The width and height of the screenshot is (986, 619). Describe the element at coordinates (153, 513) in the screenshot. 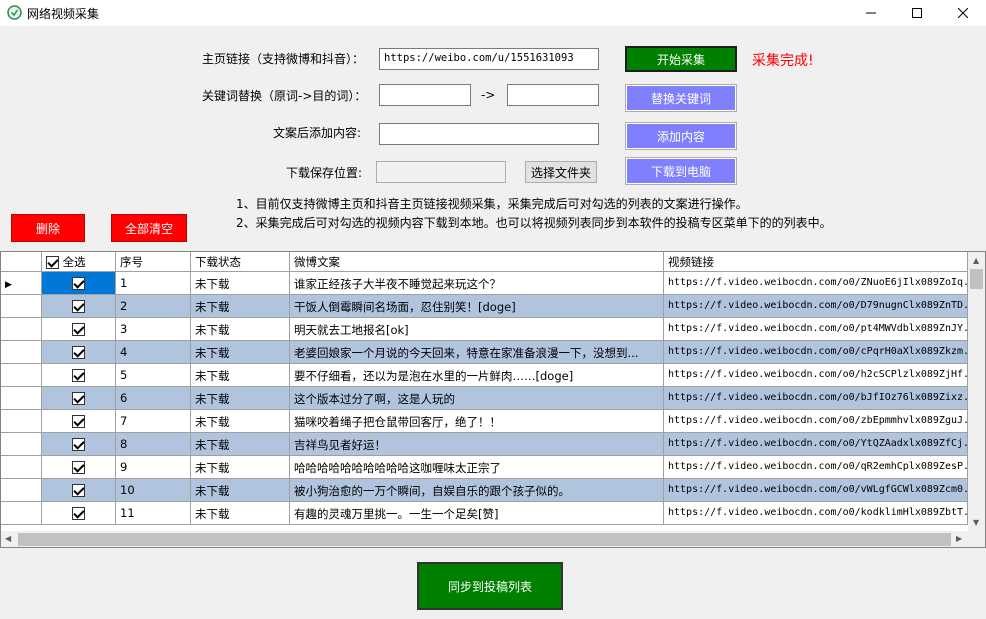

I see `cell-index: 11` at that location.